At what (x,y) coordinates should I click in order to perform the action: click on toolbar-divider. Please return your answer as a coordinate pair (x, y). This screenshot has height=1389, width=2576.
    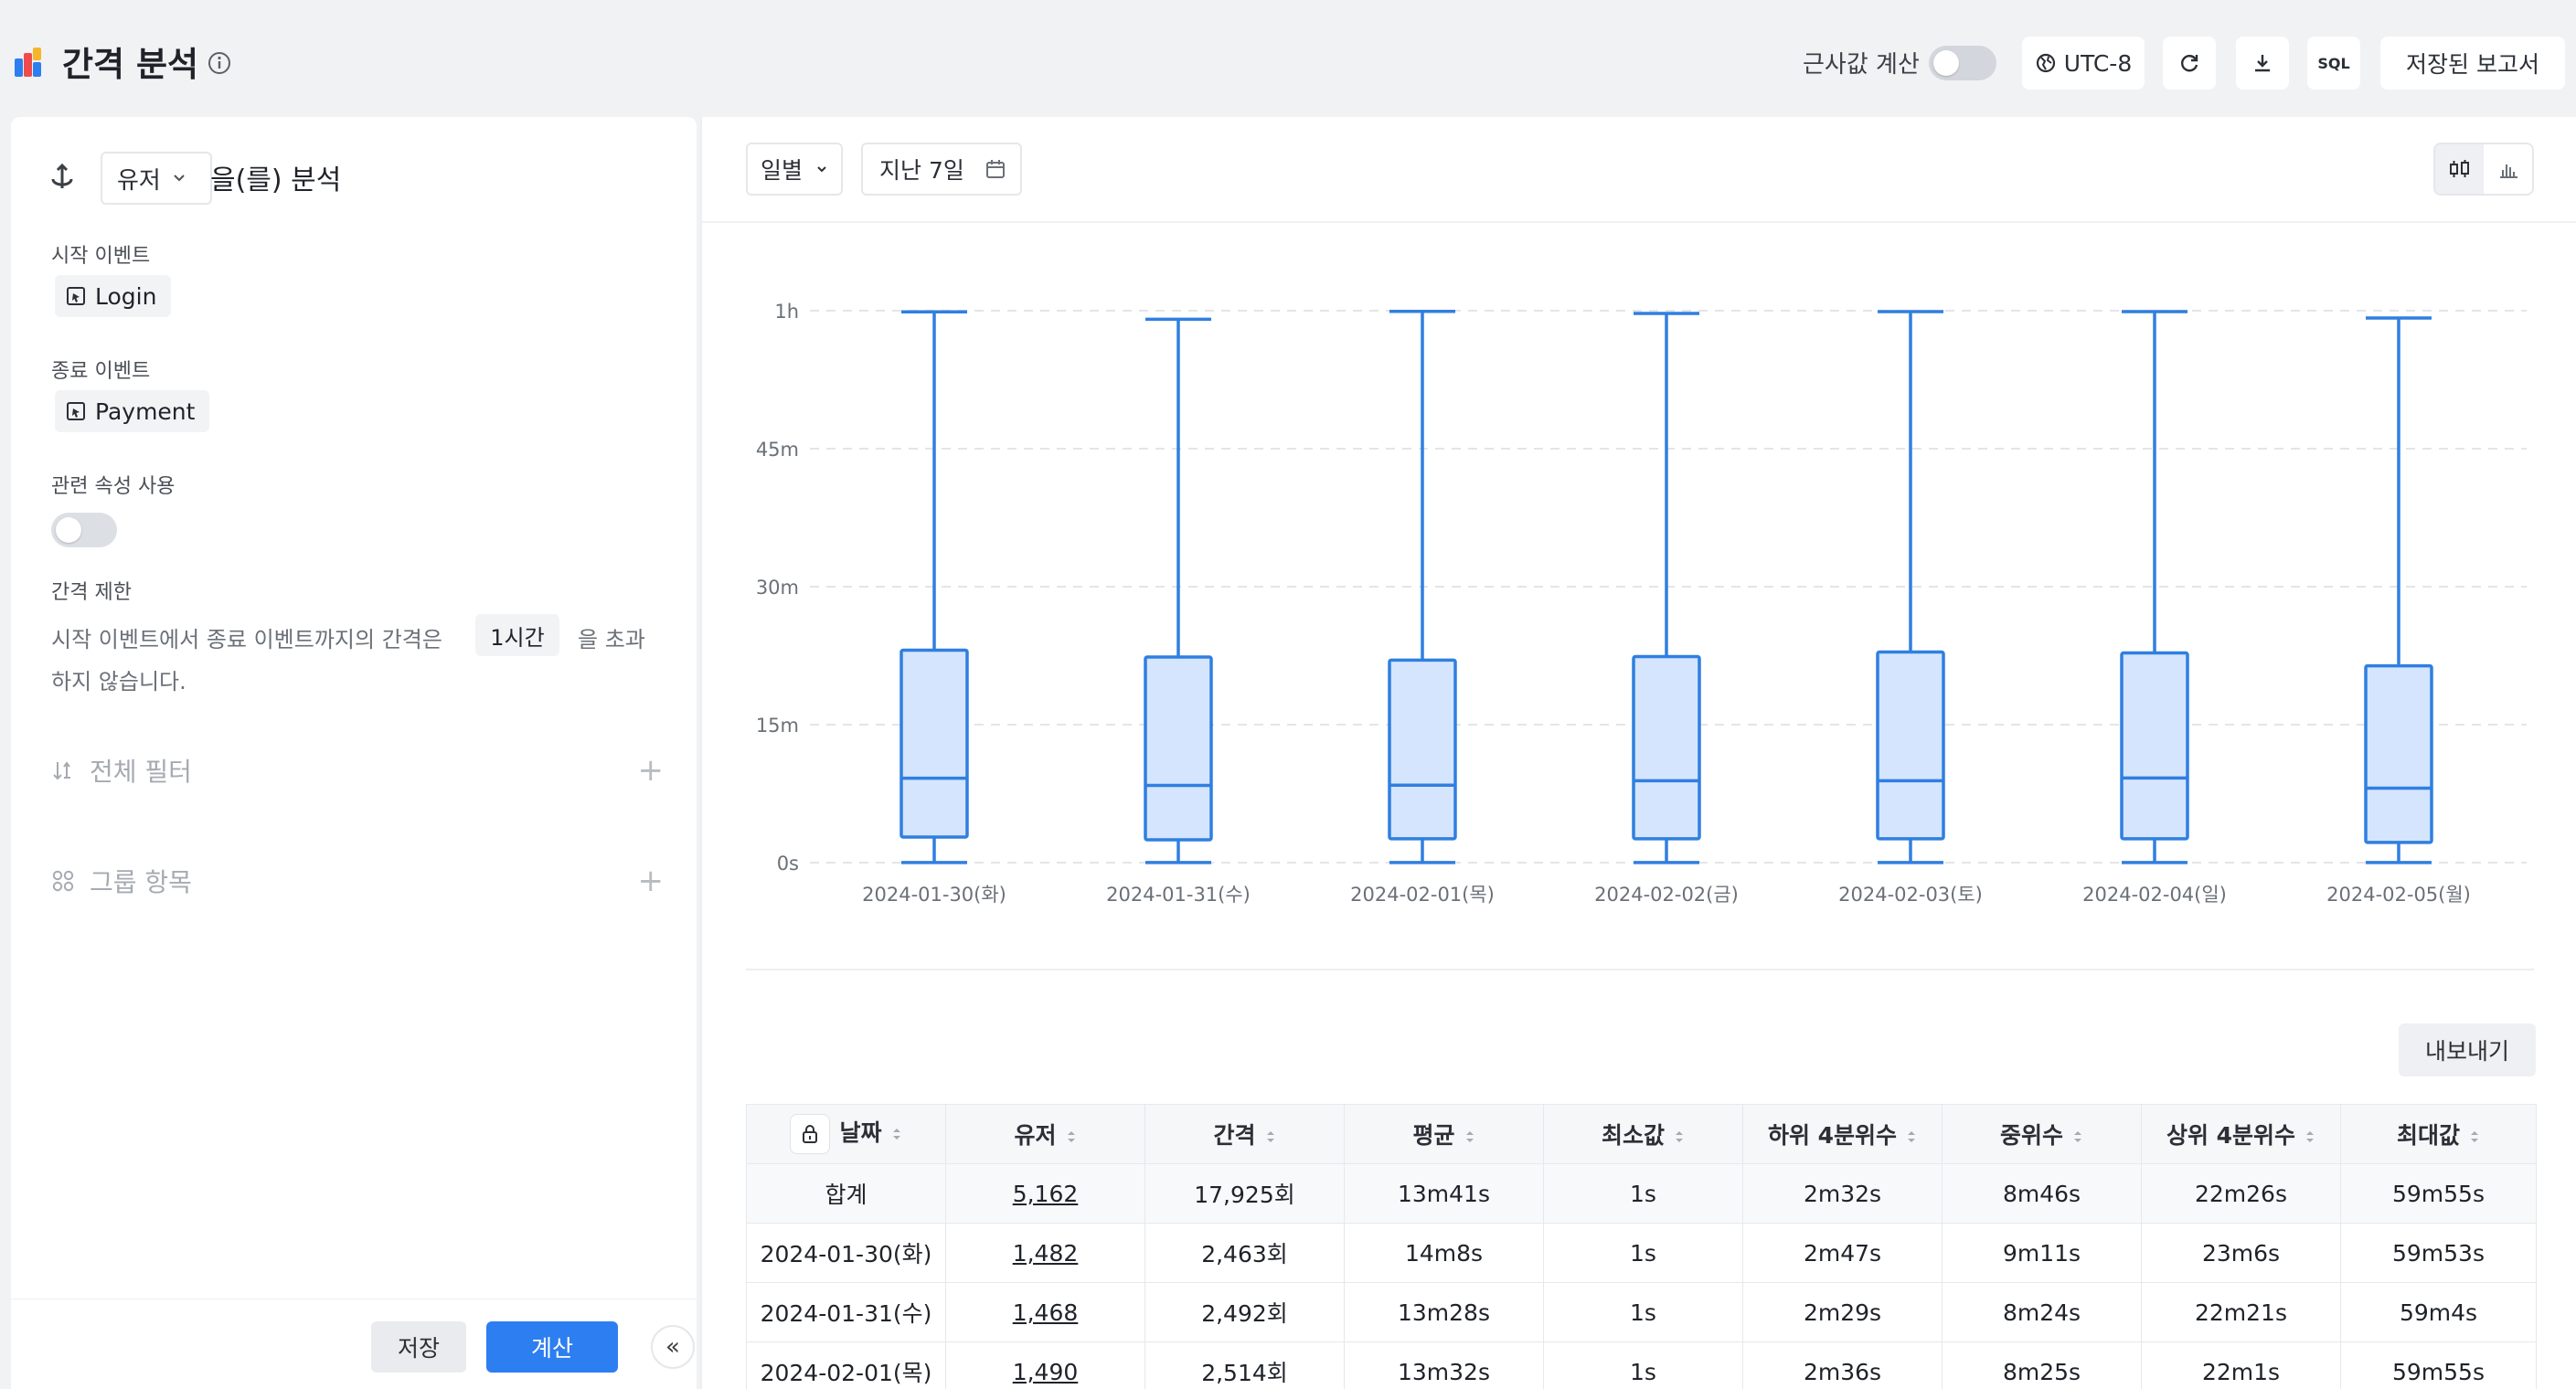
    Looking at the image, I should click on (1639, 222).